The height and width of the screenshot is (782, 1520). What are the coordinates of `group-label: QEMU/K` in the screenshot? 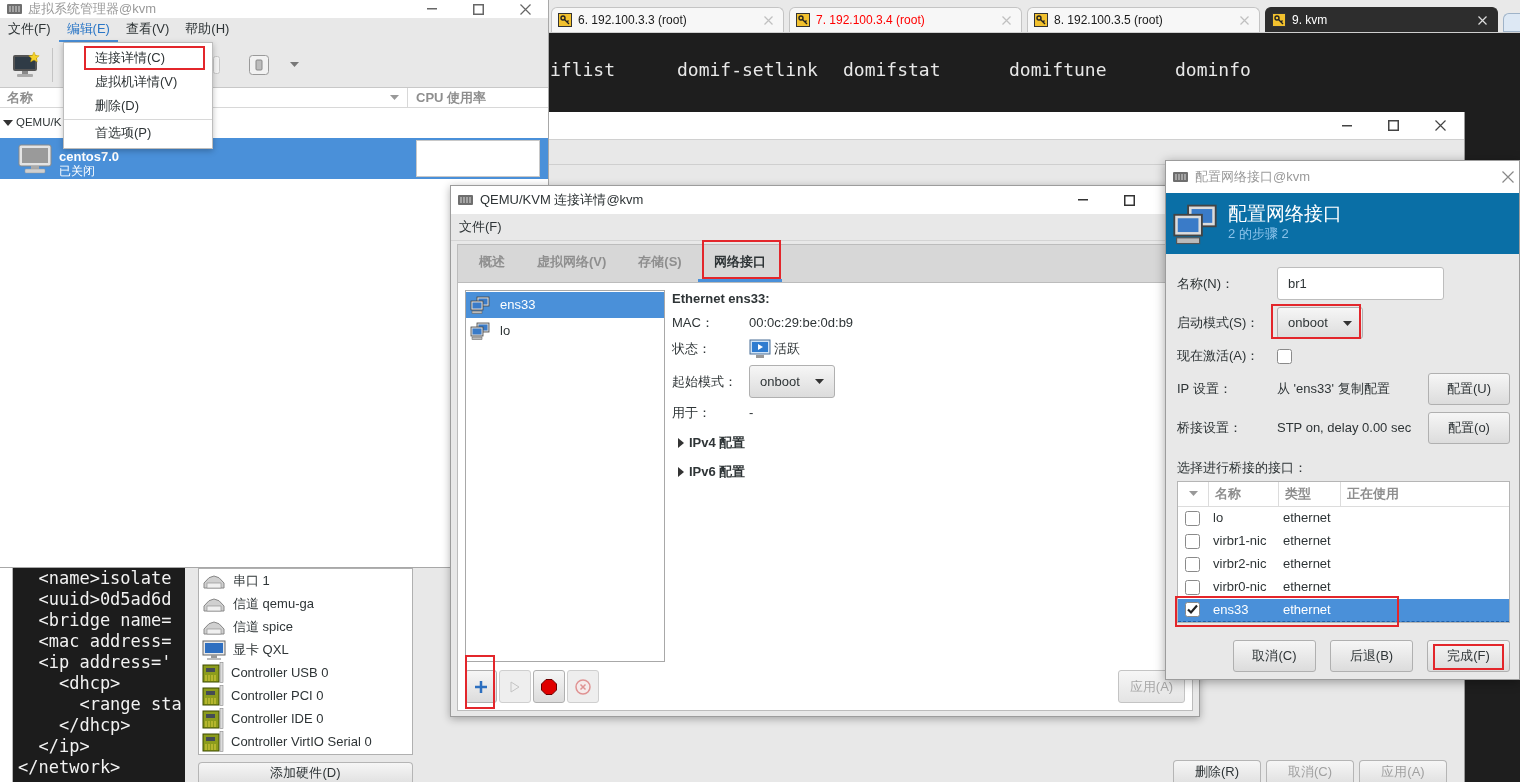 It's located at (39, 123).